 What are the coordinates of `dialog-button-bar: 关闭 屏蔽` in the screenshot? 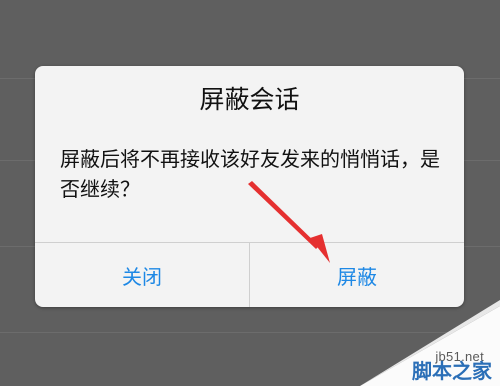 It's located at (249, 274).